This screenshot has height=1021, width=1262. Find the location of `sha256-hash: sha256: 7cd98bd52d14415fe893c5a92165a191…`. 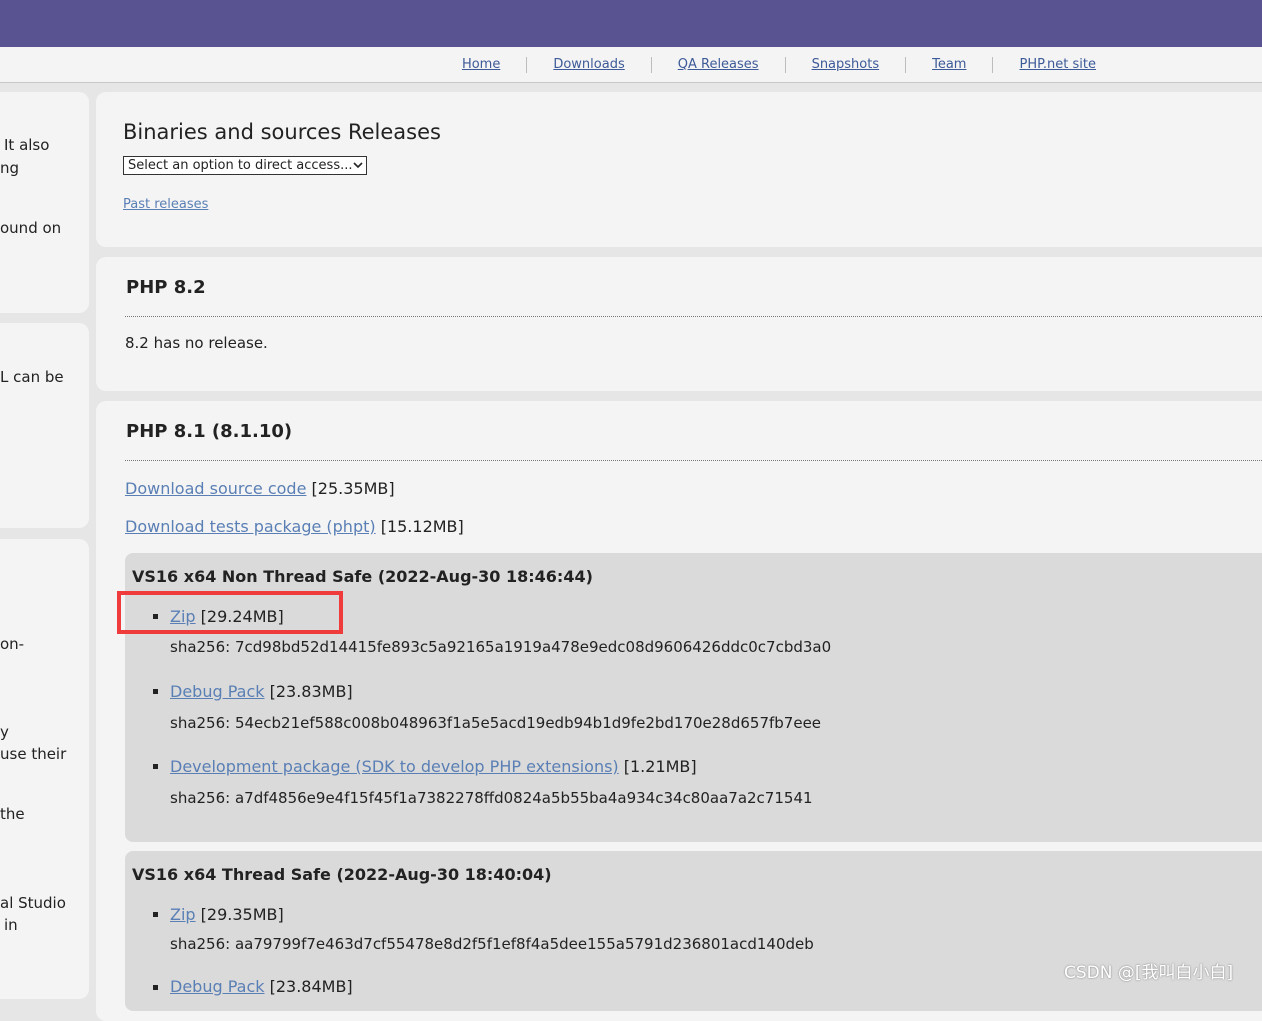

sha256-hash: sha256: 7cd98bd52d14415fe893c5a92165a191… is located at coordinates (501, 647).